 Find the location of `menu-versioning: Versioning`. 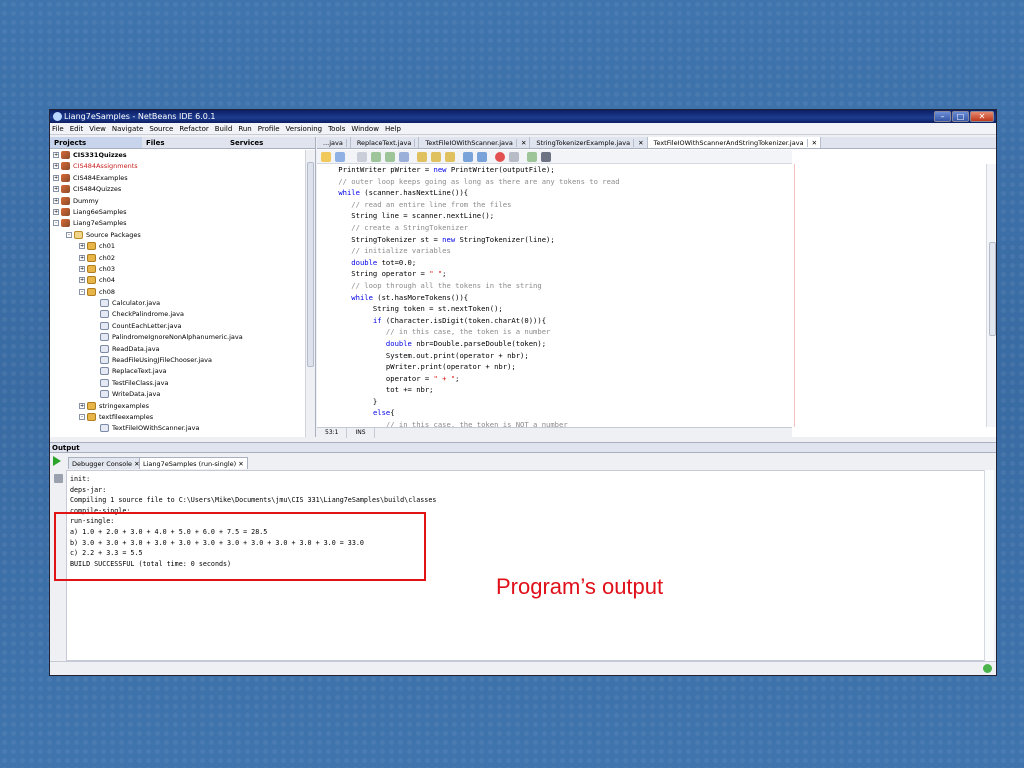

menu-versioning: Versioning is located at coordinates (304, 128).